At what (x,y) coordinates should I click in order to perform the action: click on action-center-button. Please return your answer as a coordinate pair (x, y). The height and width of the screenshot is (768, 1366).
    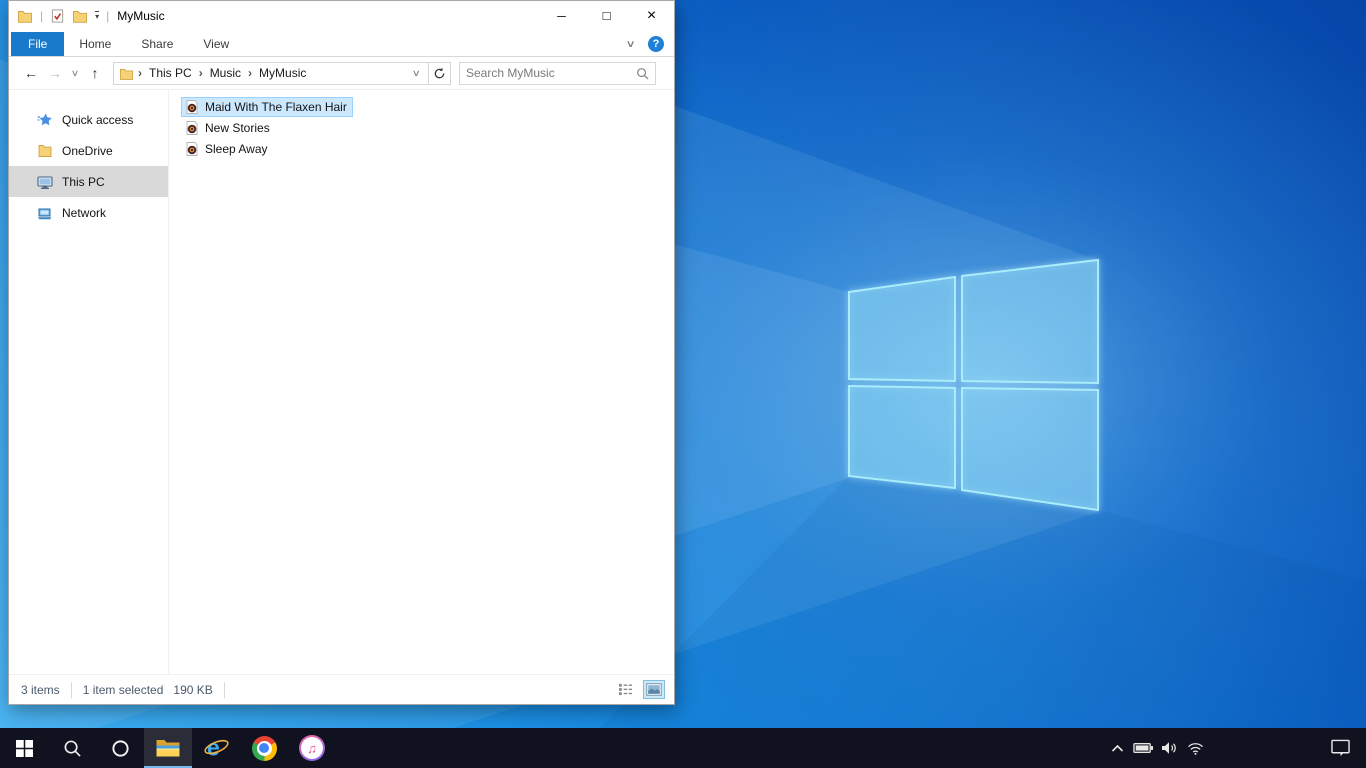
    Looking at the image, I should click on (1340, 748).